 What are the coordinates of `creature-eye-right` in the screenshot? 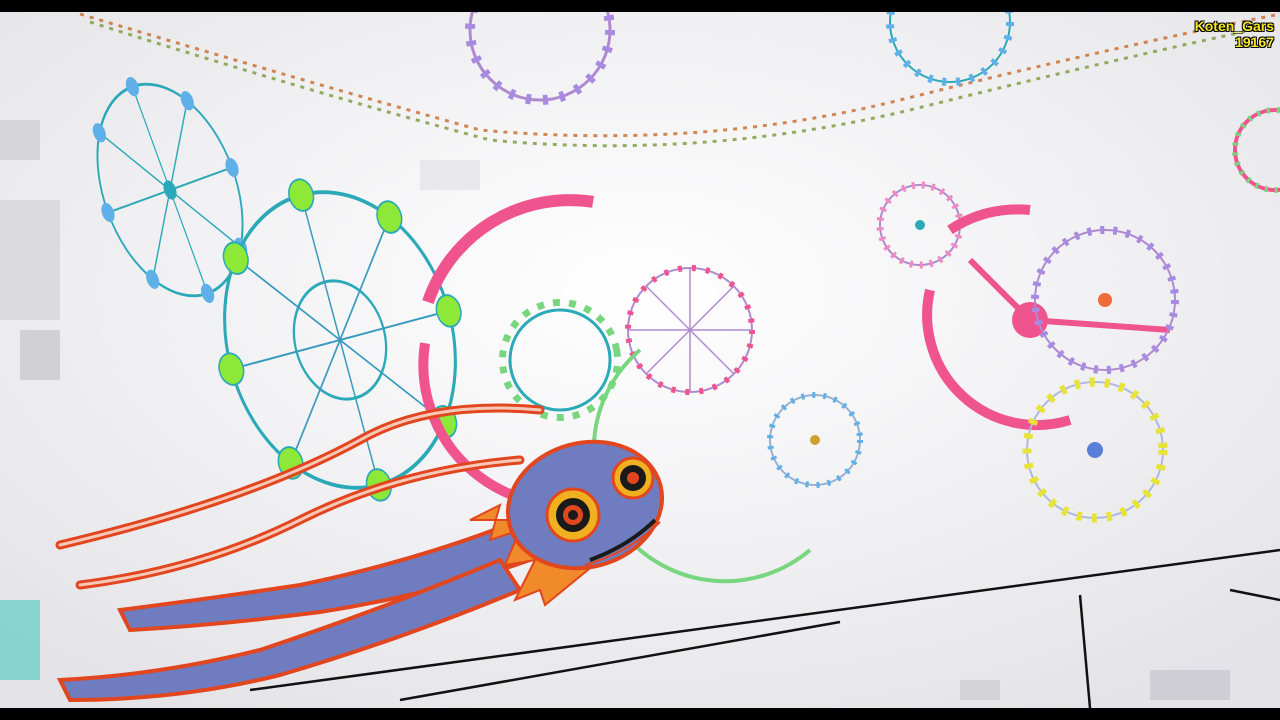 It's located at (633, 478).